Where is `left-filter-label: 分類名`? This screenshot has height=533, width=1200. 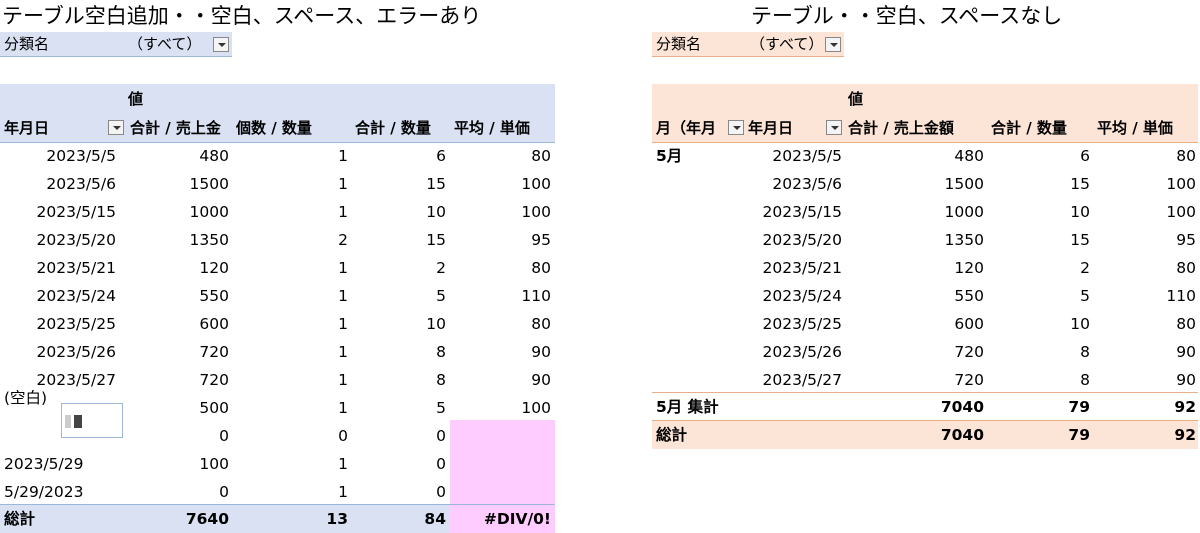 left-filter-label: 分類名 is located at coordinates (27, 44).